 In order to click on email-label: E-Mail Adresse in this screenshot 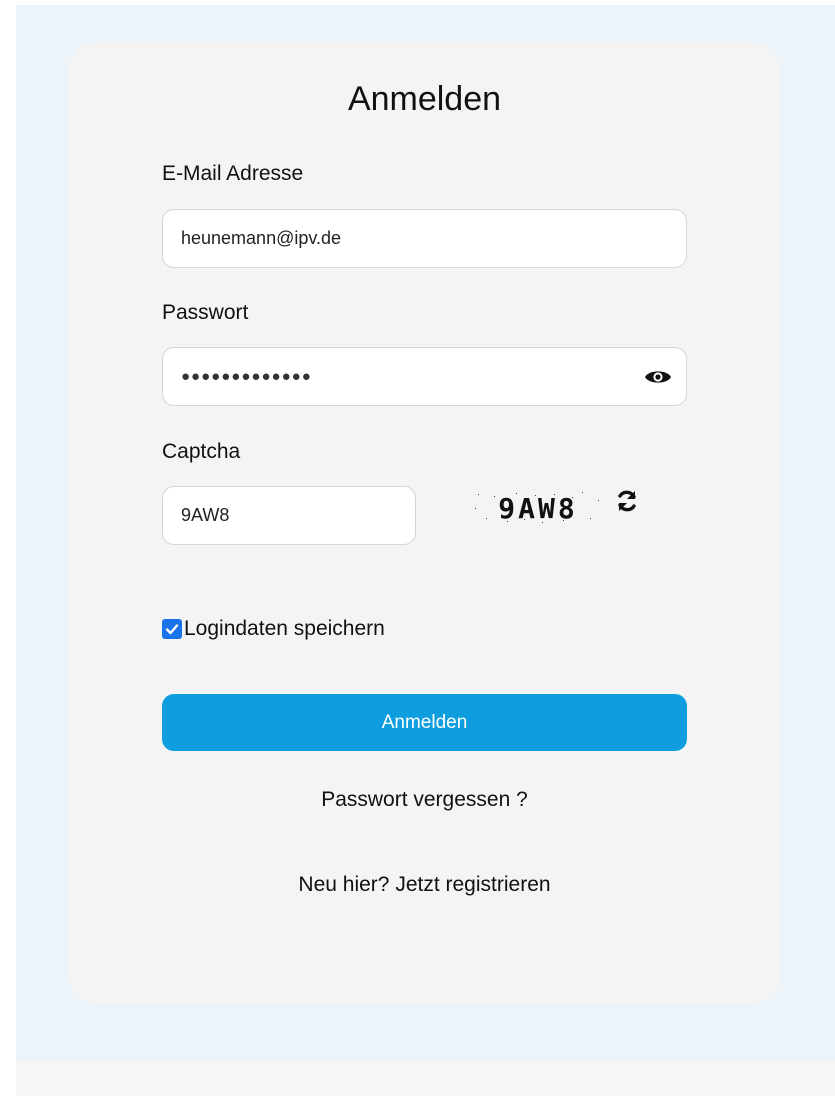, I will do `click(233, 173)`.